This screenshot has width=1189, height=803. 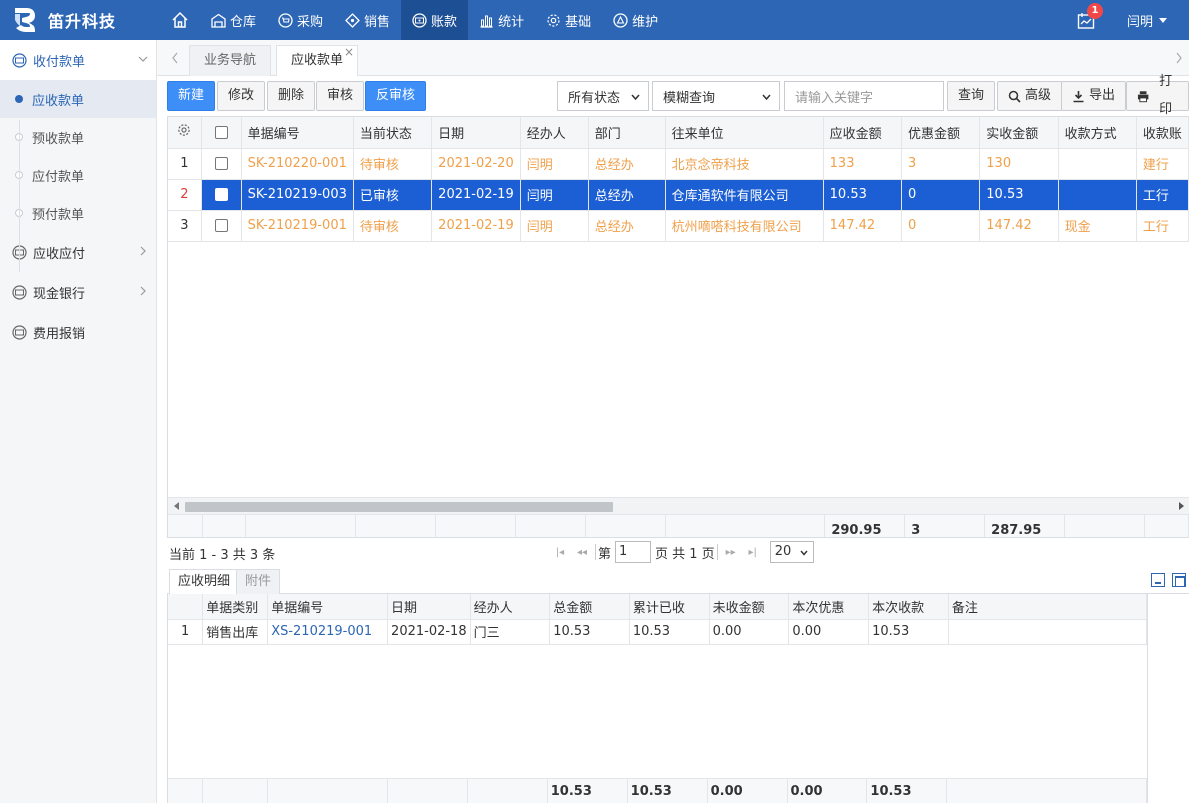 I want to click on tab-attachment: 附件, so click(x=258, y=581).